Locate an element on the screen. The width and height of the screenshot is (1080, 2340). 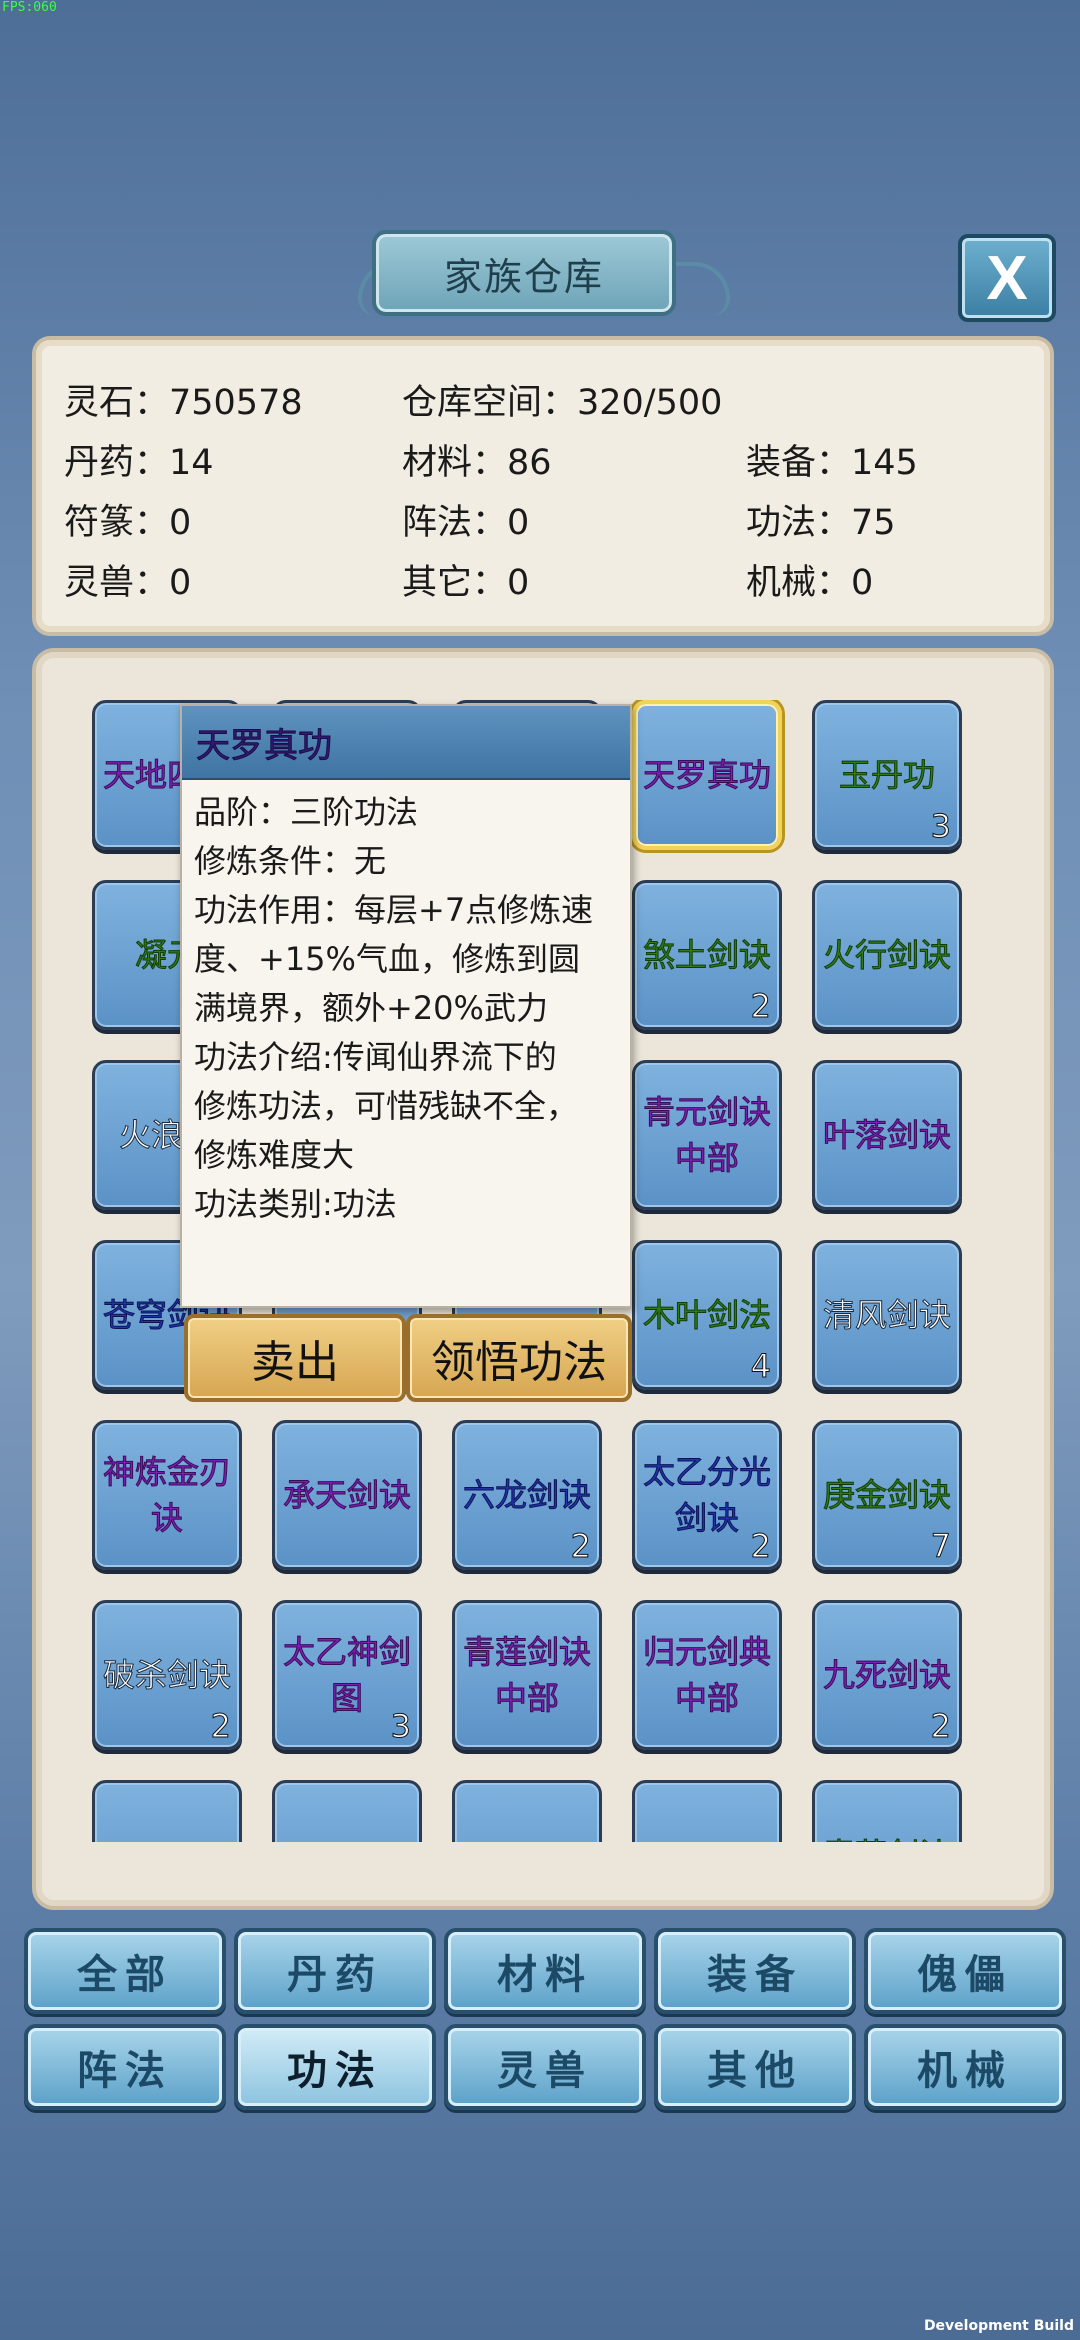
tooltip-line: 功法类别:功法 is located at coordinates (295, 1204).